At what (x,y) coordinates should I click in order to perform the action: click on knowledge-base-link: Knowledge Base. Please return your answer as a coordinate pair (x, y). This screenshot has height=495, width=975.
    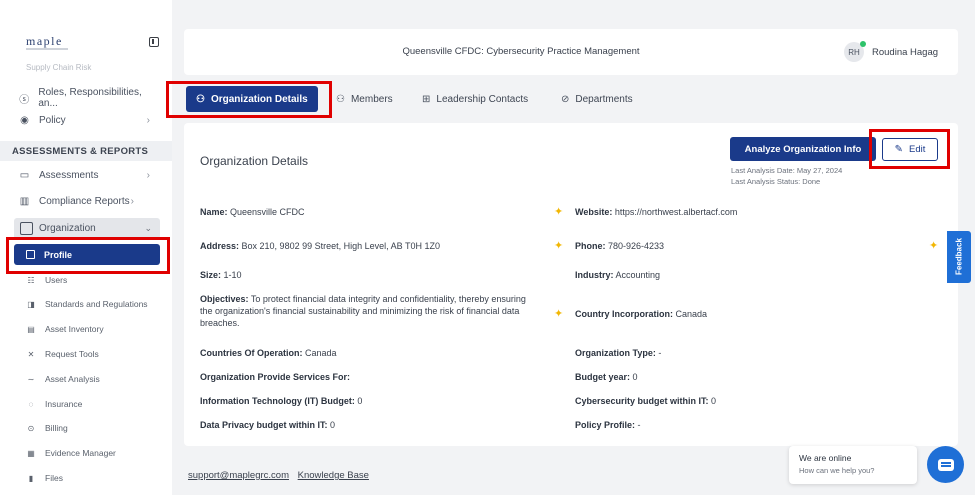
    Looking at the image, I should click on (333, 475).